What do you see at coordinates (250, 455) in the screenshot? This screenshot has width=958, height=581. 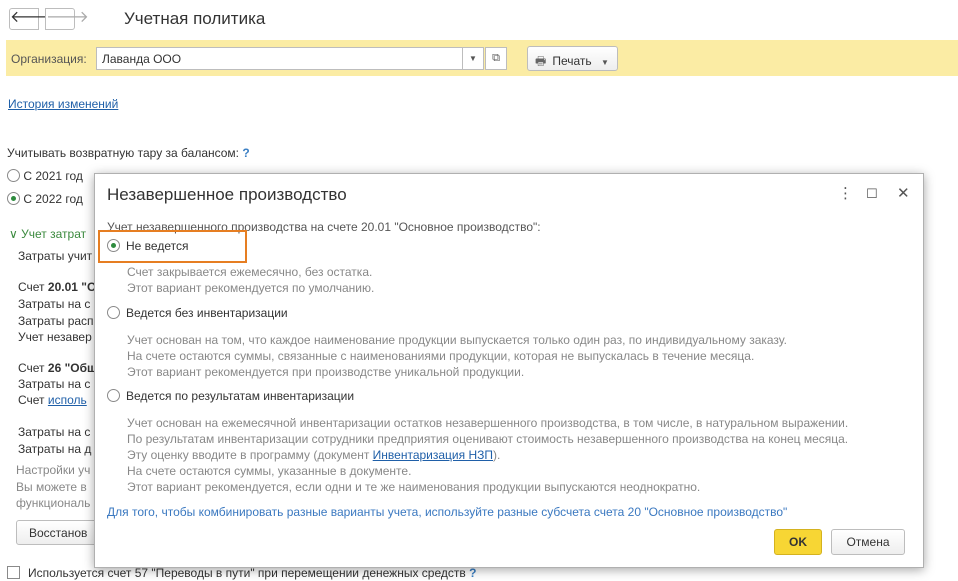 I see `desc-text: Эту оценку вводите в программу (документ` at bounding box center [250, 455].